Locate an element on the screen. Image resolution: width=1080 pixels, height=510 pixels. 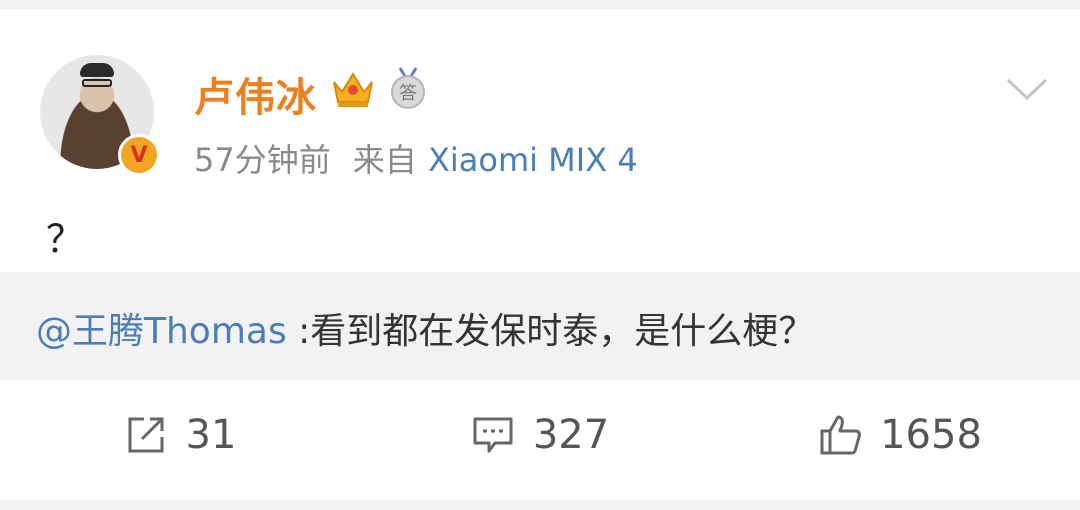
author-name: 卢伟冰 is located at coordinates (255, 94).